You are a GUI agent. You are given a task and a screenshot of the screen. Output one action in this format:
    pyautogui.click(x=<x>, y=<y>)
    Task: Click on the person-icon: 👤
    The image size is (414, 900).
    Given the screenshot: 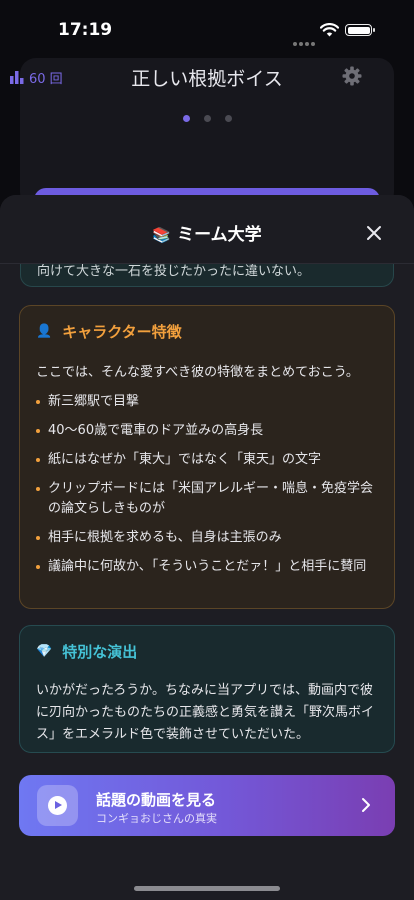 What is the action you would take?
    pyautogui.click(x=44, y=331)
    